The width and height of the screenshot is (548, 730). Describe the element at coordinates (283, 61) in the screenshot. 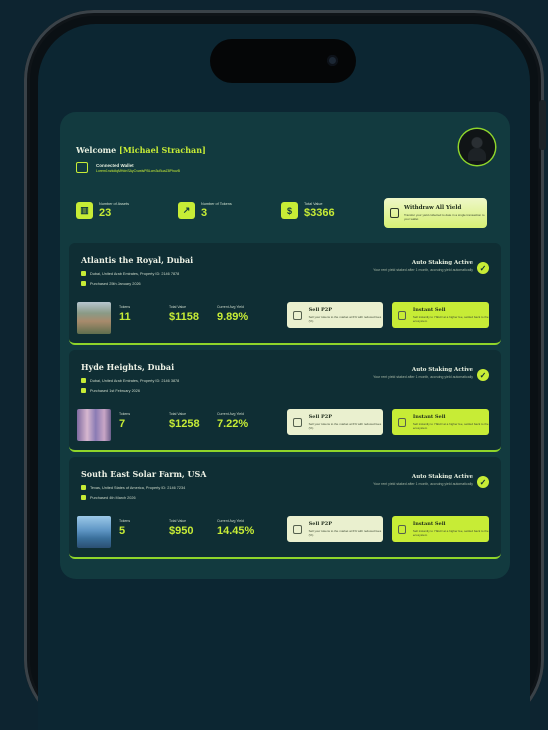

I see `dynamic-island` at that location.